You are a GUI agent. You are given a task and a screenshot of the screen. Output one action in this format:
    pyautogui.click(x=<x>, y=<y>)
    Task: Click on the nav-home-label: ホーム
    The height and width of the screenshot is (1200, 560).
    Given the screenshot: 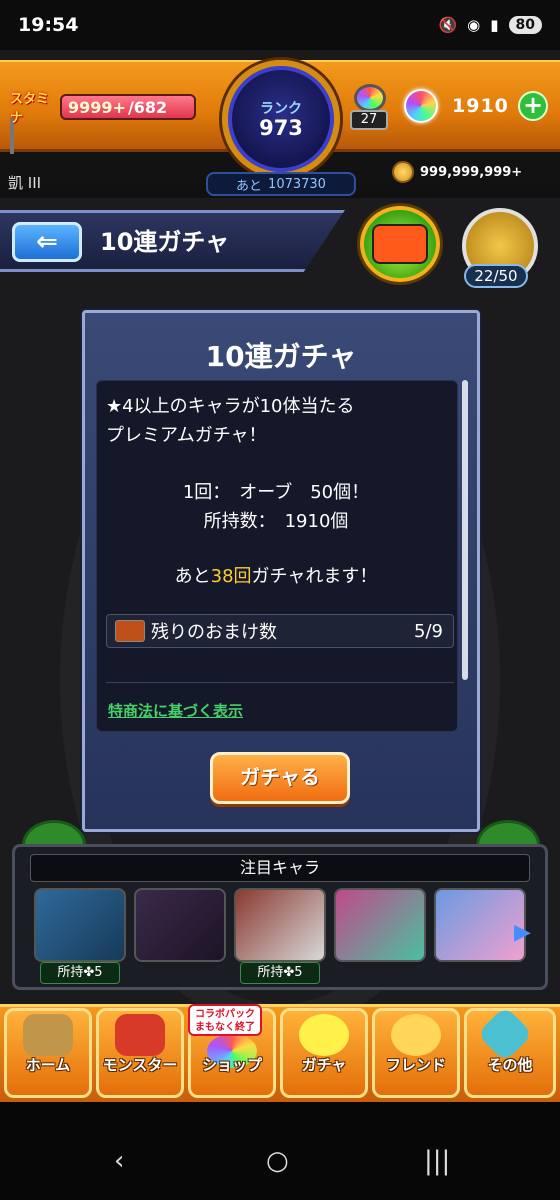 What is the action you would take?
    pyautogui.click(x=48, y=1065)
    